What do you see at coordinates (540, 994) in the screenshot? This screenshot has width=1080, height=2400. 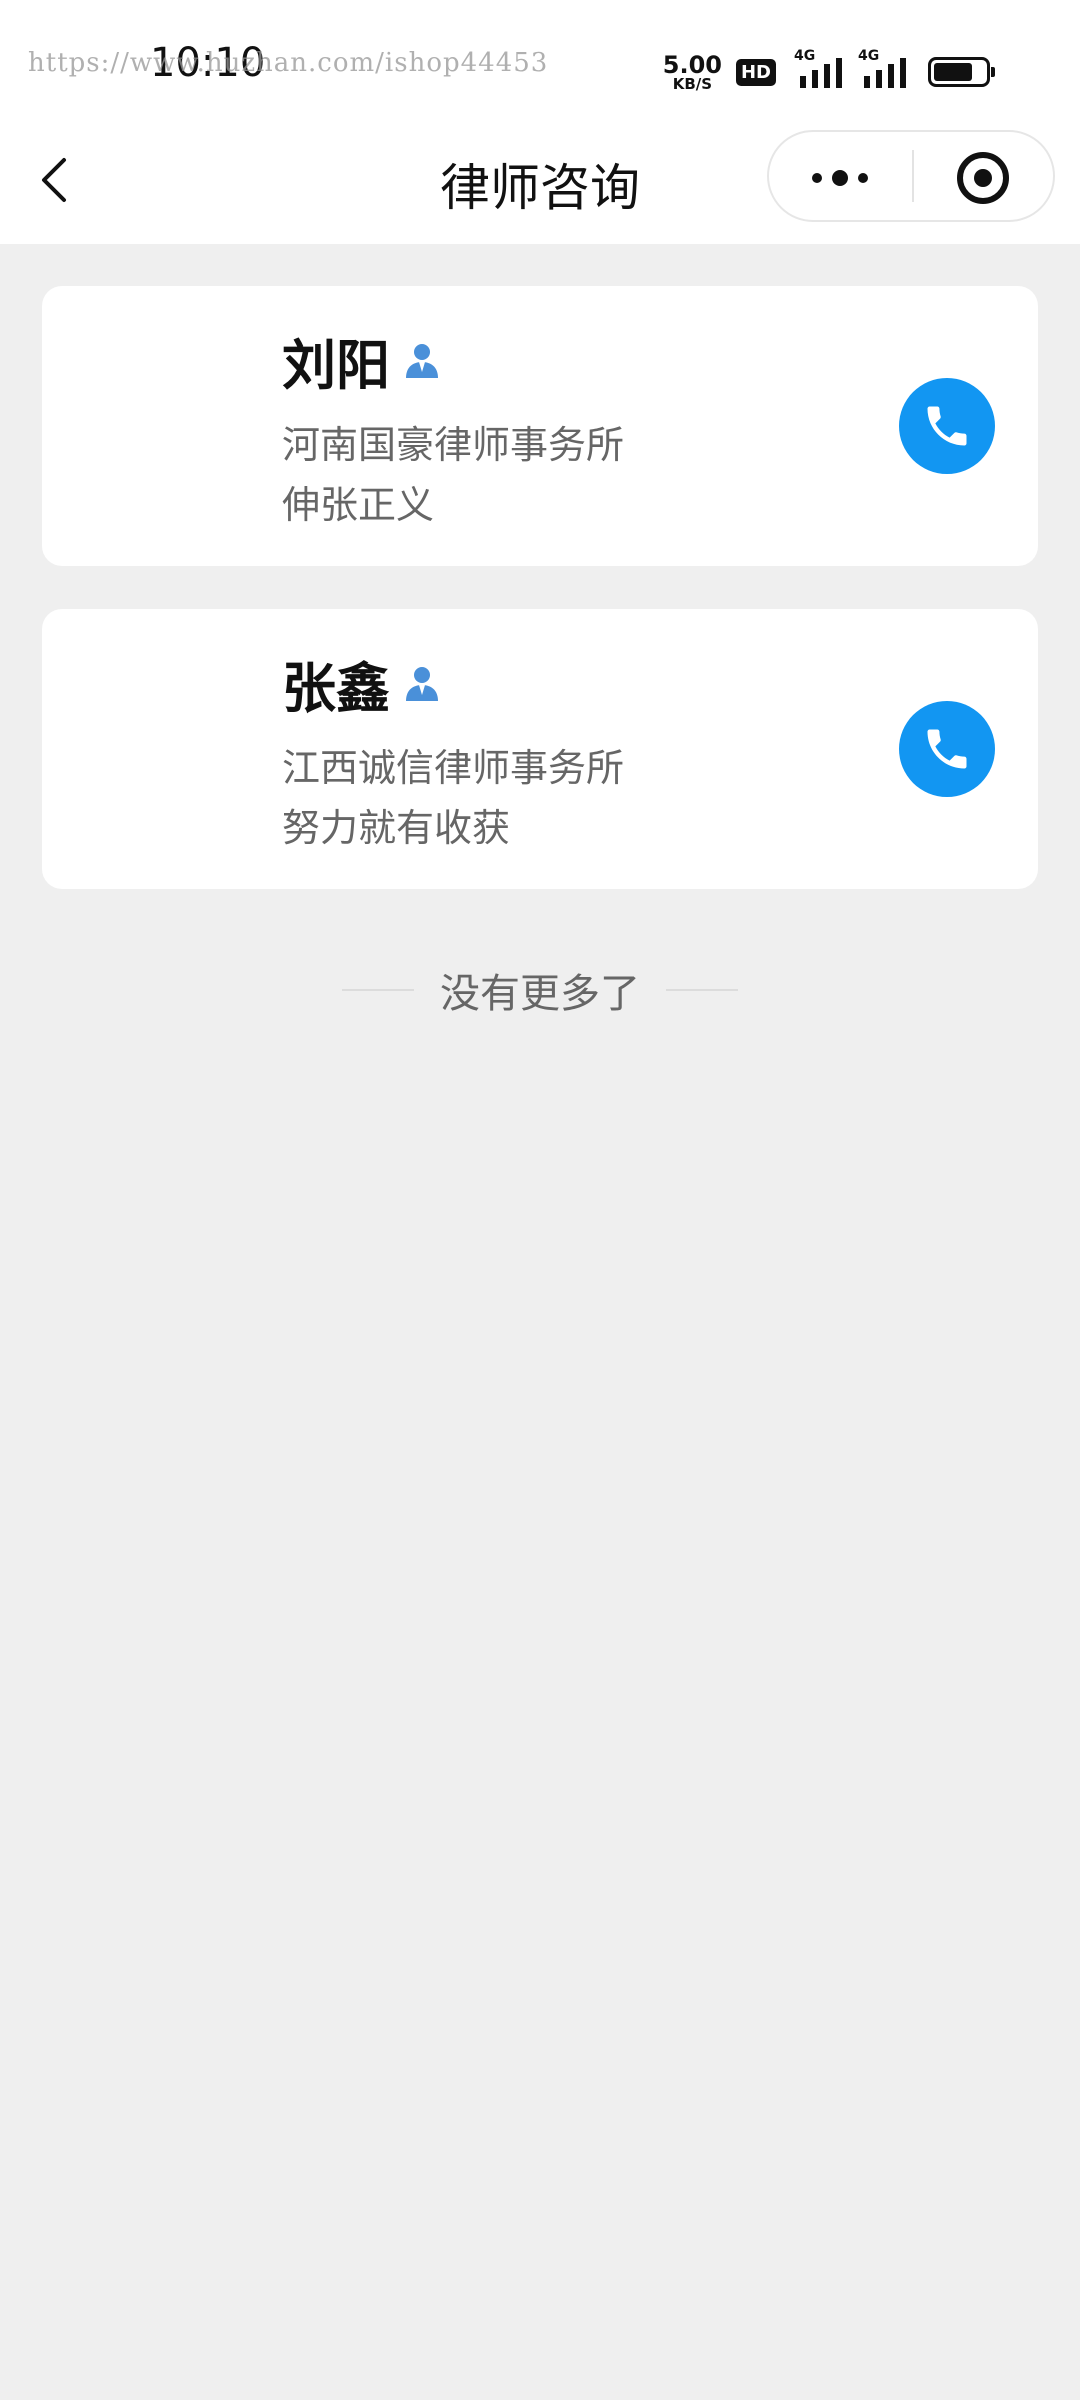 I see `list-end-text: 没有更多了` at bounding box center [540, 994].